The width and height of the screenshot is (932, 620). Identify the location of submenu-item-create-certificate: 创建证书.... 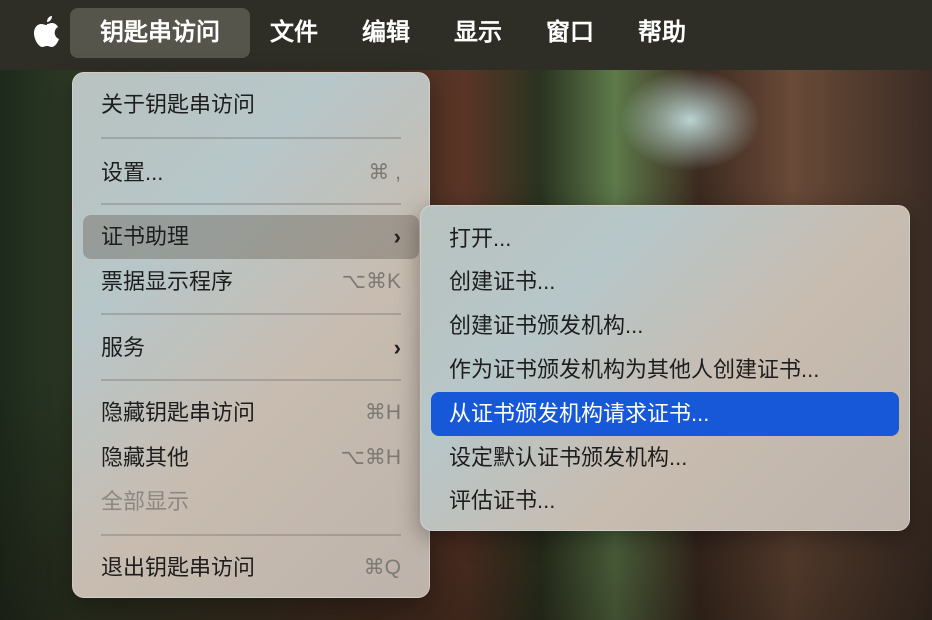
(665, 282).